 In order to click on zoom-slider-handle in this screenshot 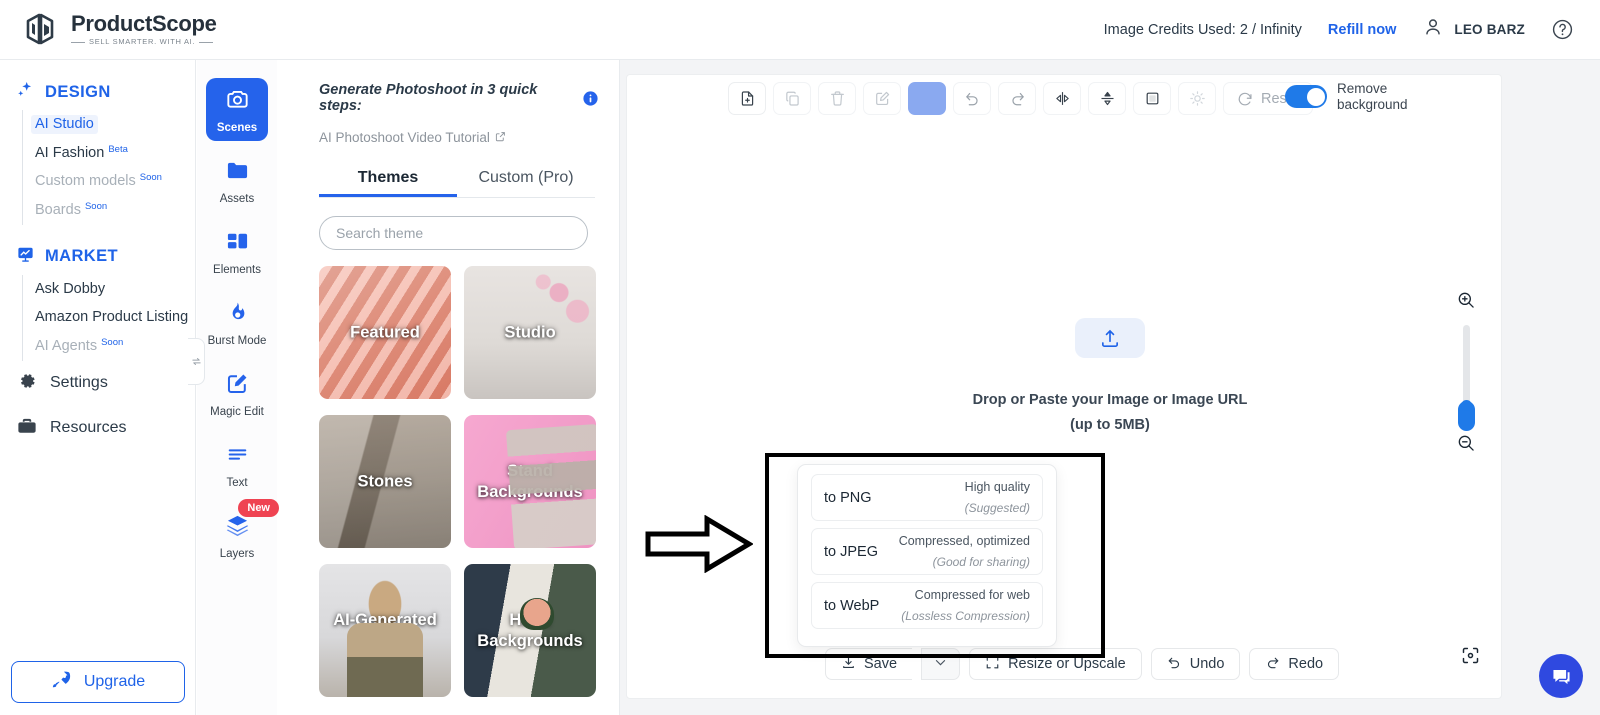, I will do `click(1466, 415)`.